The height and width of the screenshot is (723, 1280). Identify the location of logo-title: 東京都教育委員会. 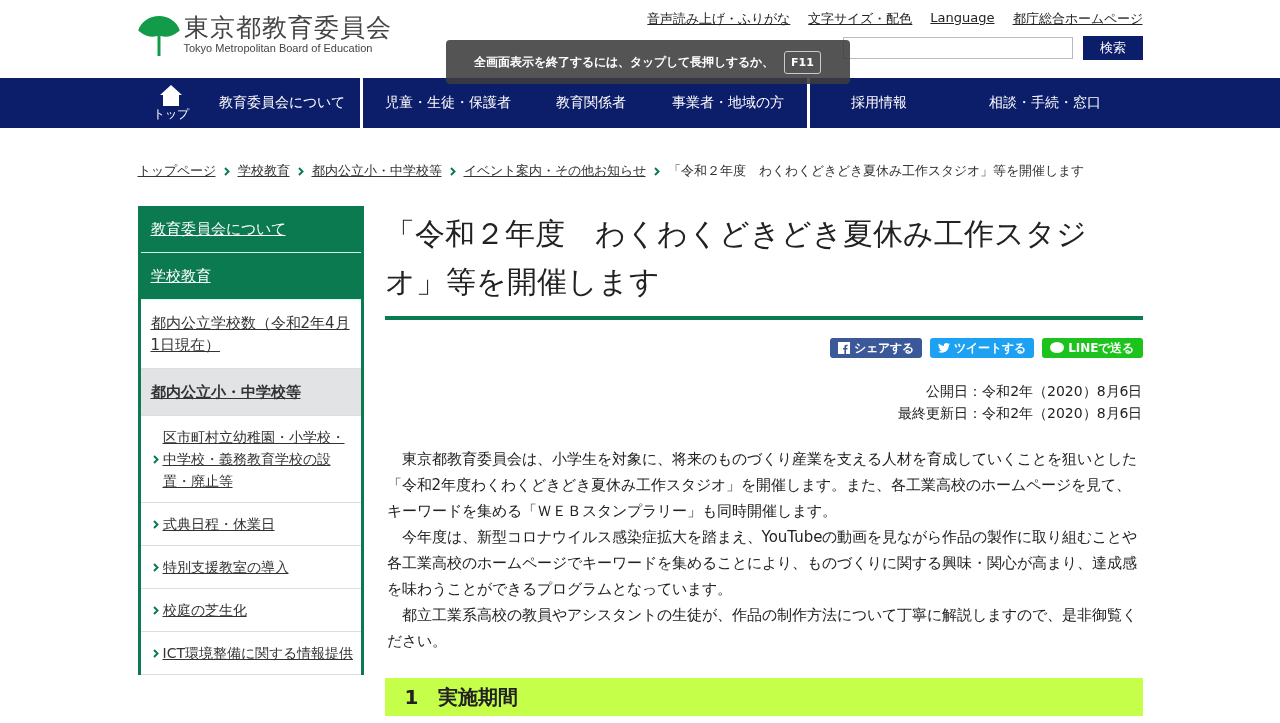
(287, 28).